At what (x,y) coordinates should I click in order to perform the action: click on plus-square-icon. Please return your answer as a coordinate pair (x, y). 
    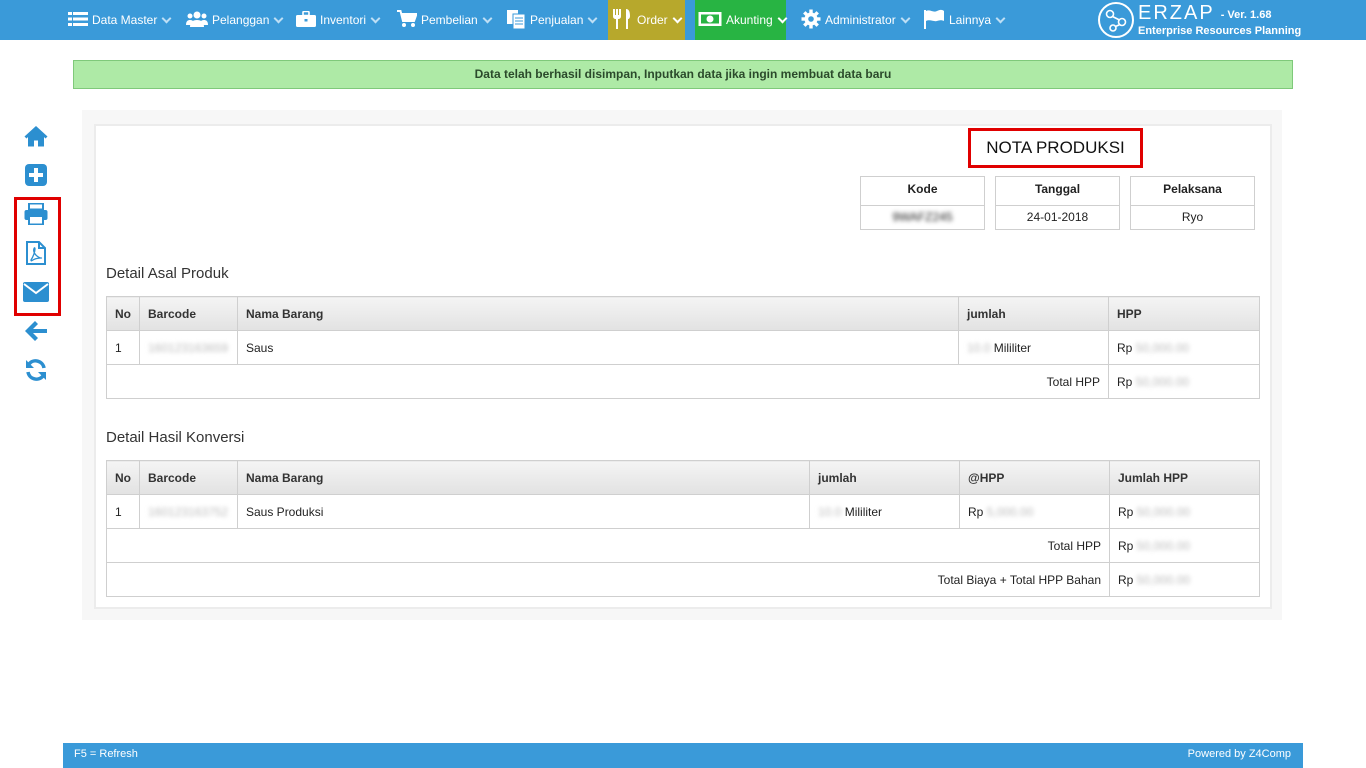
    Looking at the image, I should click on (36, 175).